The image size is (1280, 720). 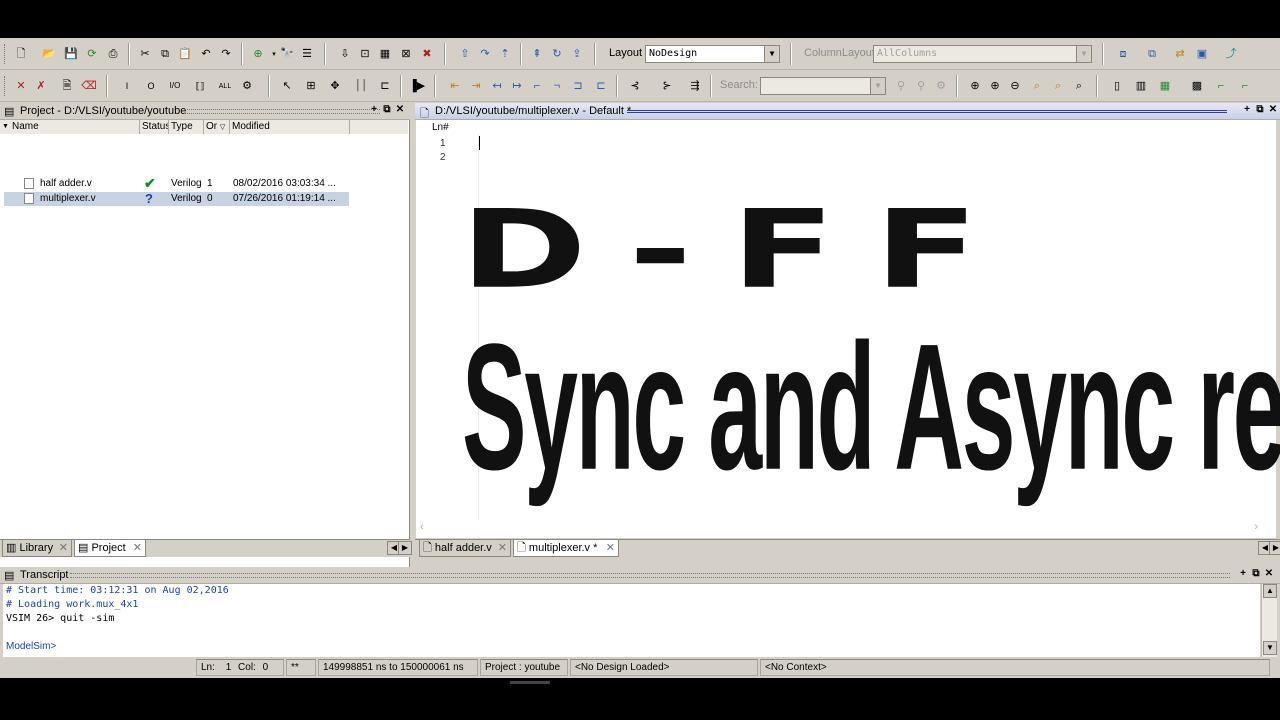 What do you see at coordinates (1270, 648) in the screenshot?
I see `scroll-down-icon: ▼` at bounding box center [1270, 648].